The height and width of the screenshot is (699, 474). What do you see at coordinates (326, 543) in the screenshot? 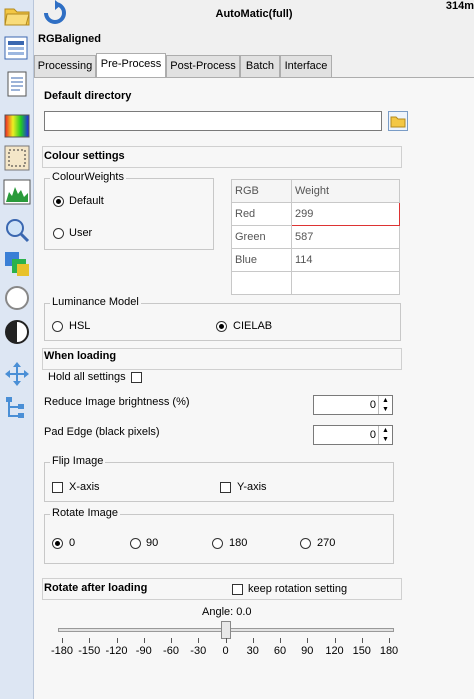
I see `rotate-270-label: 270` at bounding box center [326, 543].